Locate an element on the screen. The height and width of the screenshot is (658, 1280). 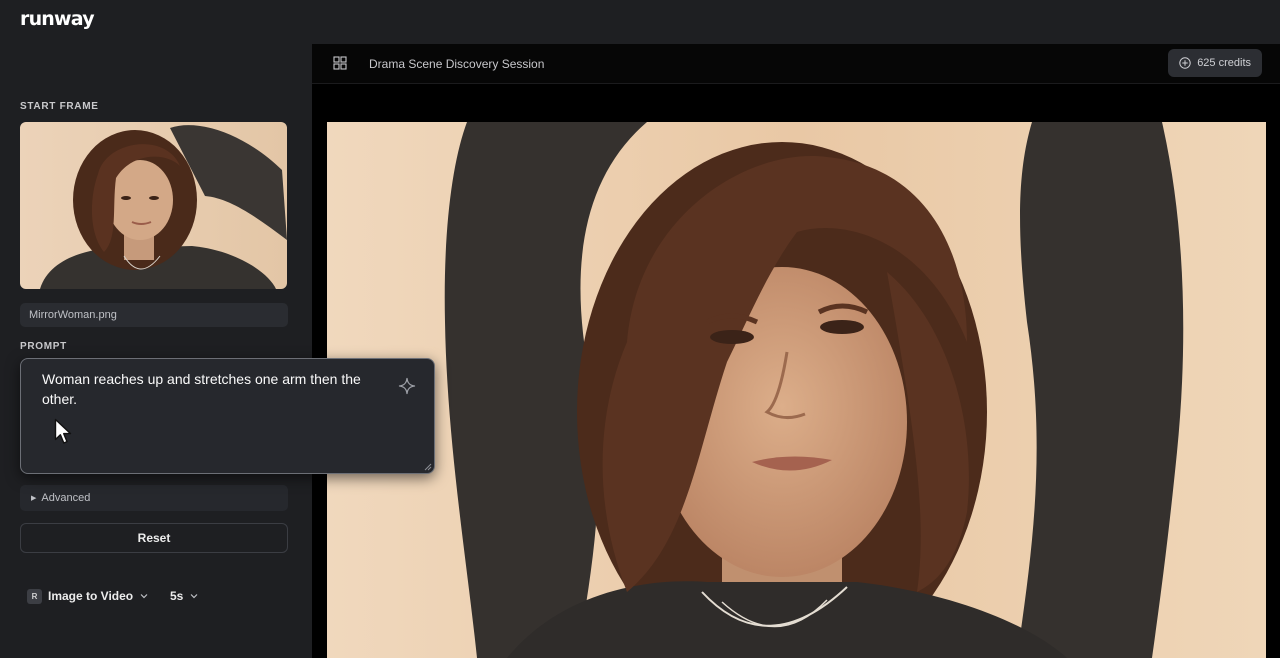
triangle-right-icon: ▶ is located at coordinates (34, 498).